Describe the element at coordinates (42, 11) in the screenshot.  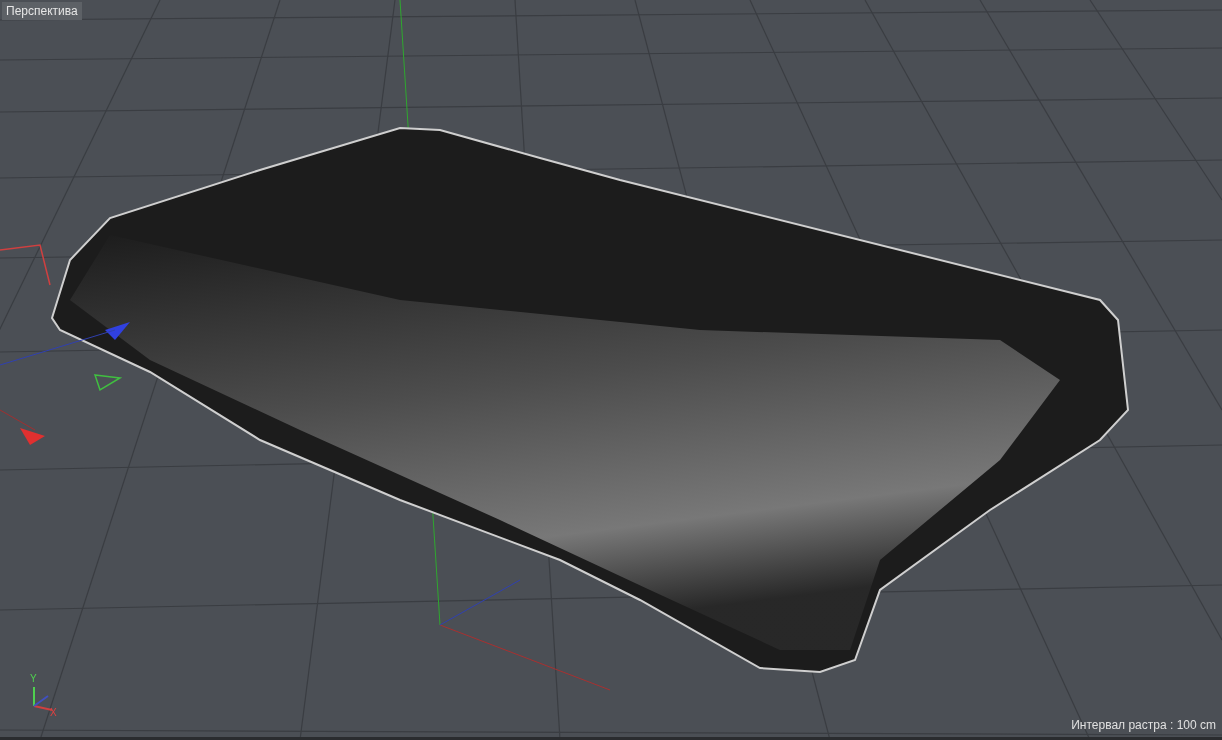
I see `viewport-title: Перспектива` at that location.